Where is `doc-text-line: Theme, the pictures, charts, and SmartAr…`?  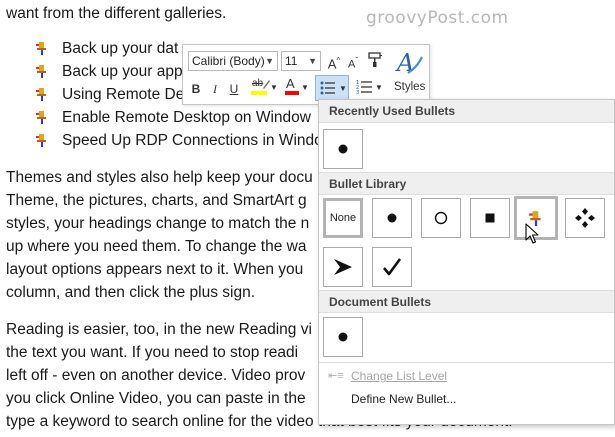 doc-text-line: Theme, the pictures, charts, and SmartAr… is located at coordinates (156, 200).